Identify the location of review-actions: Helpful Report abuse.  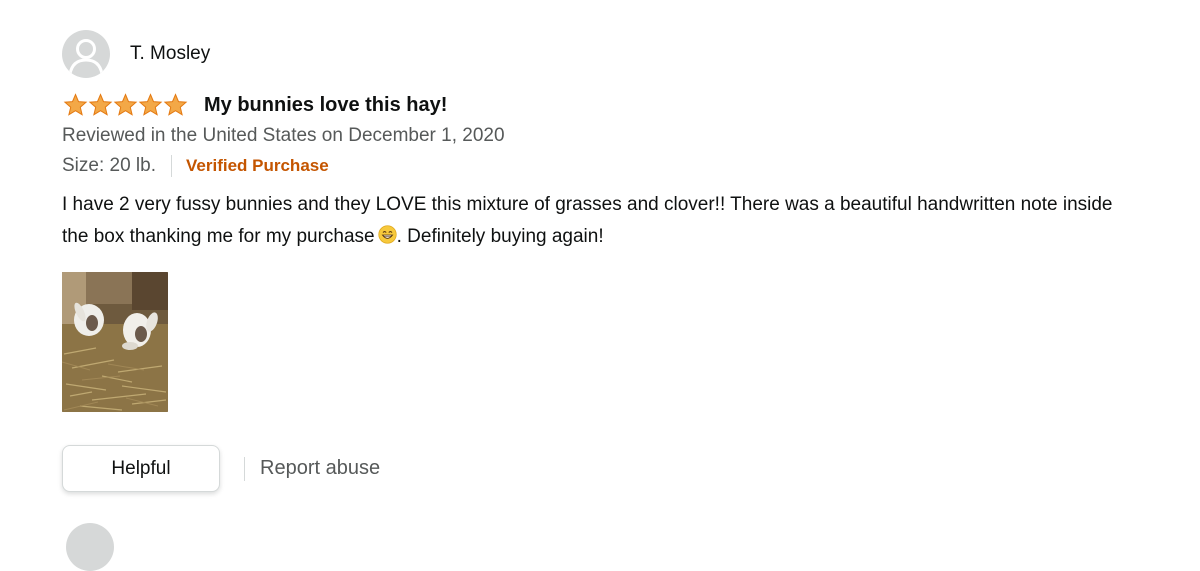
(612, 468).